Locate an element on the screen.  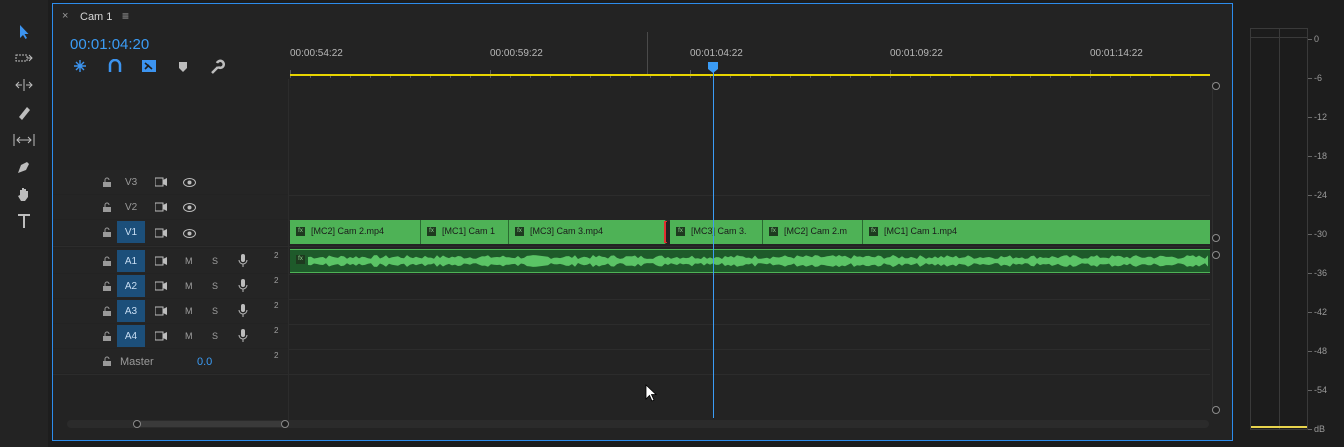
audio-track-a2: A2 M S 2 is located at coordinates (631, 287).